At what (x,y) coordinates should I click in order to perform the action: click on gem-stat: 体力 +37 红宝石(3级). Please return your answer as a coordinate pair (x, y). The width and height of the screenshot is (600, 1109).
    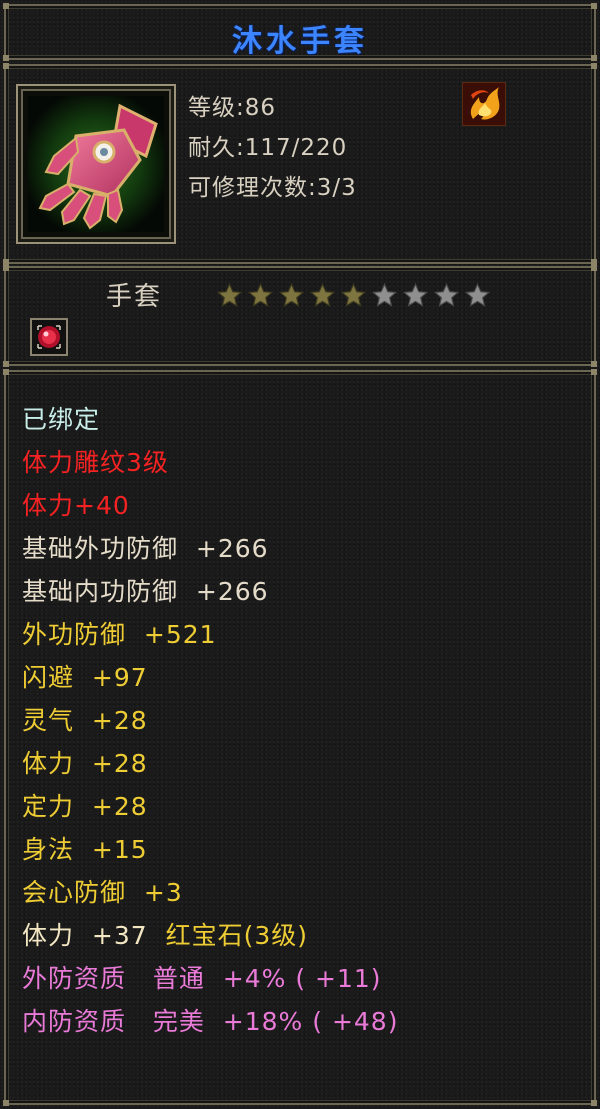
    Looking at the image, I should click on (165, 934).